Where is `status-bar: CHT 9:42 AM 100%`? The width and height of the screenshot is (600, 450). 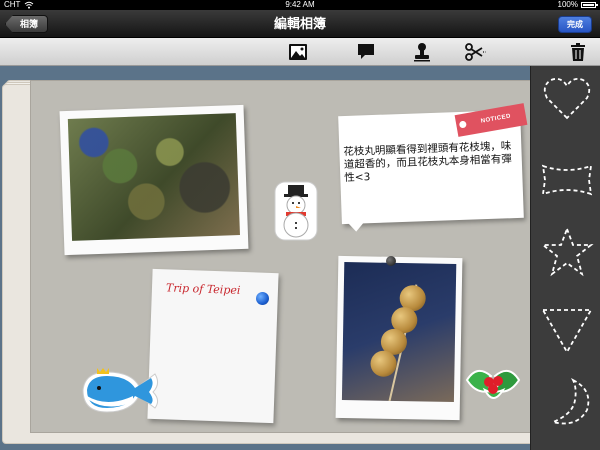 status-bar: CHT 9:42 AM 100% is located at coordinates (300, 5).